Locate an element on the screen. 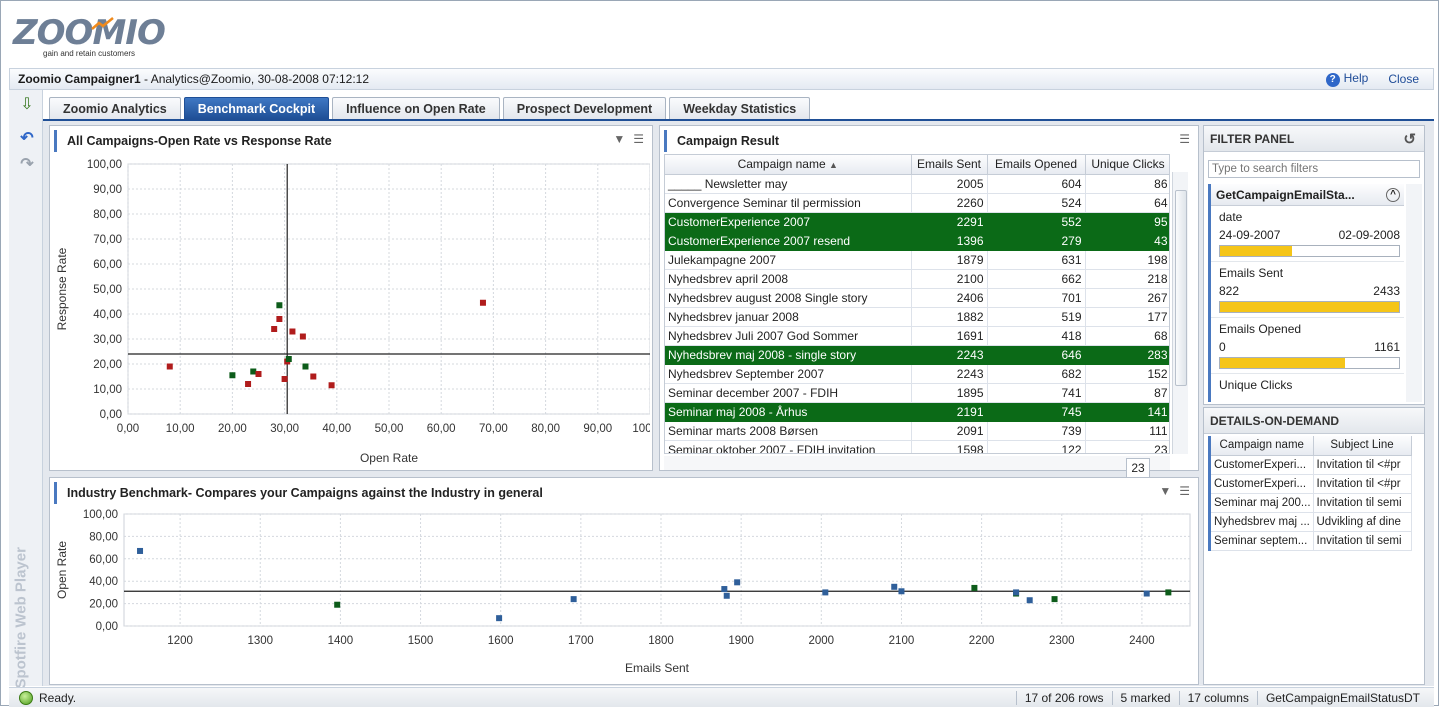 The image size is (1439, 707). y-tick-label: 50,00 is located at coordinates (107, 290).